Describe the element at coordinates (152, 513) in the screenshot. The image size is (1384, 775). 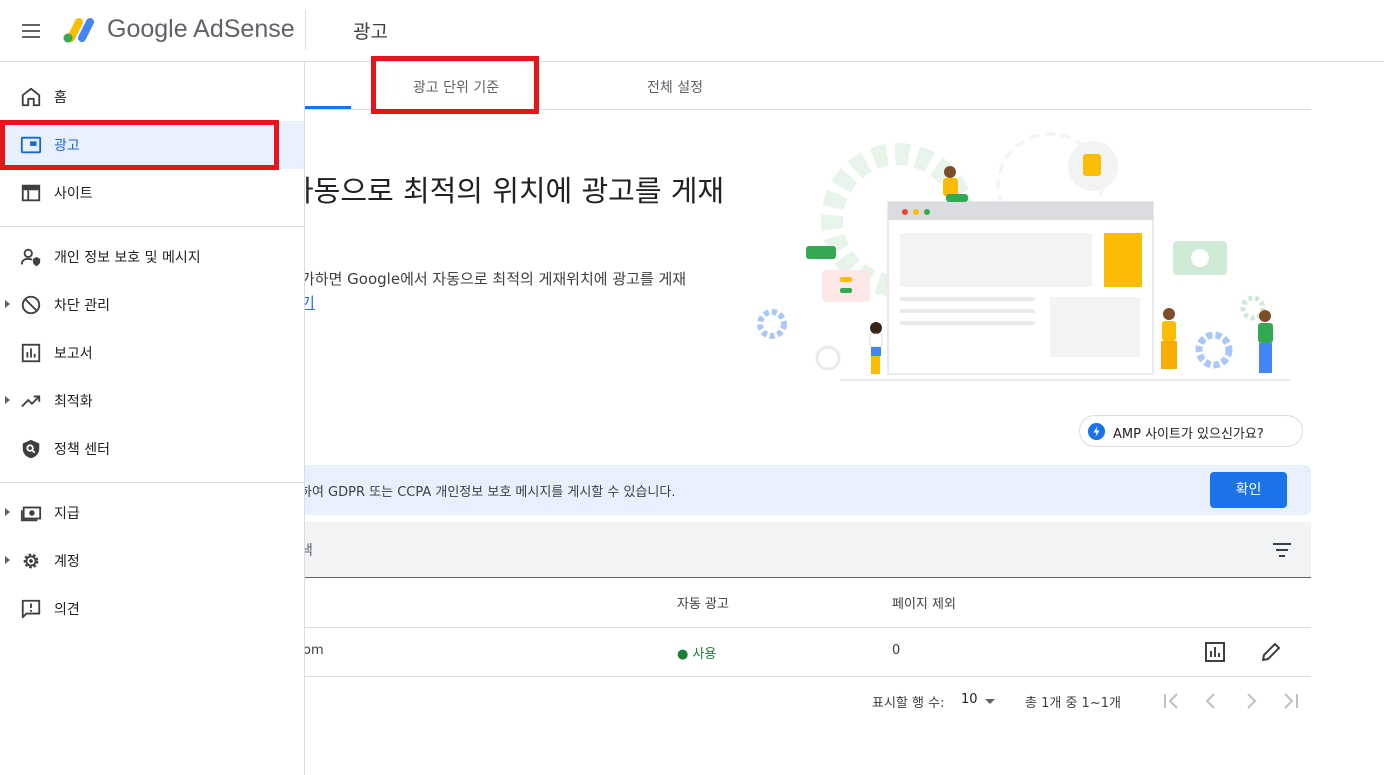
I see `sidebar-item-payments: 지급` at that location.